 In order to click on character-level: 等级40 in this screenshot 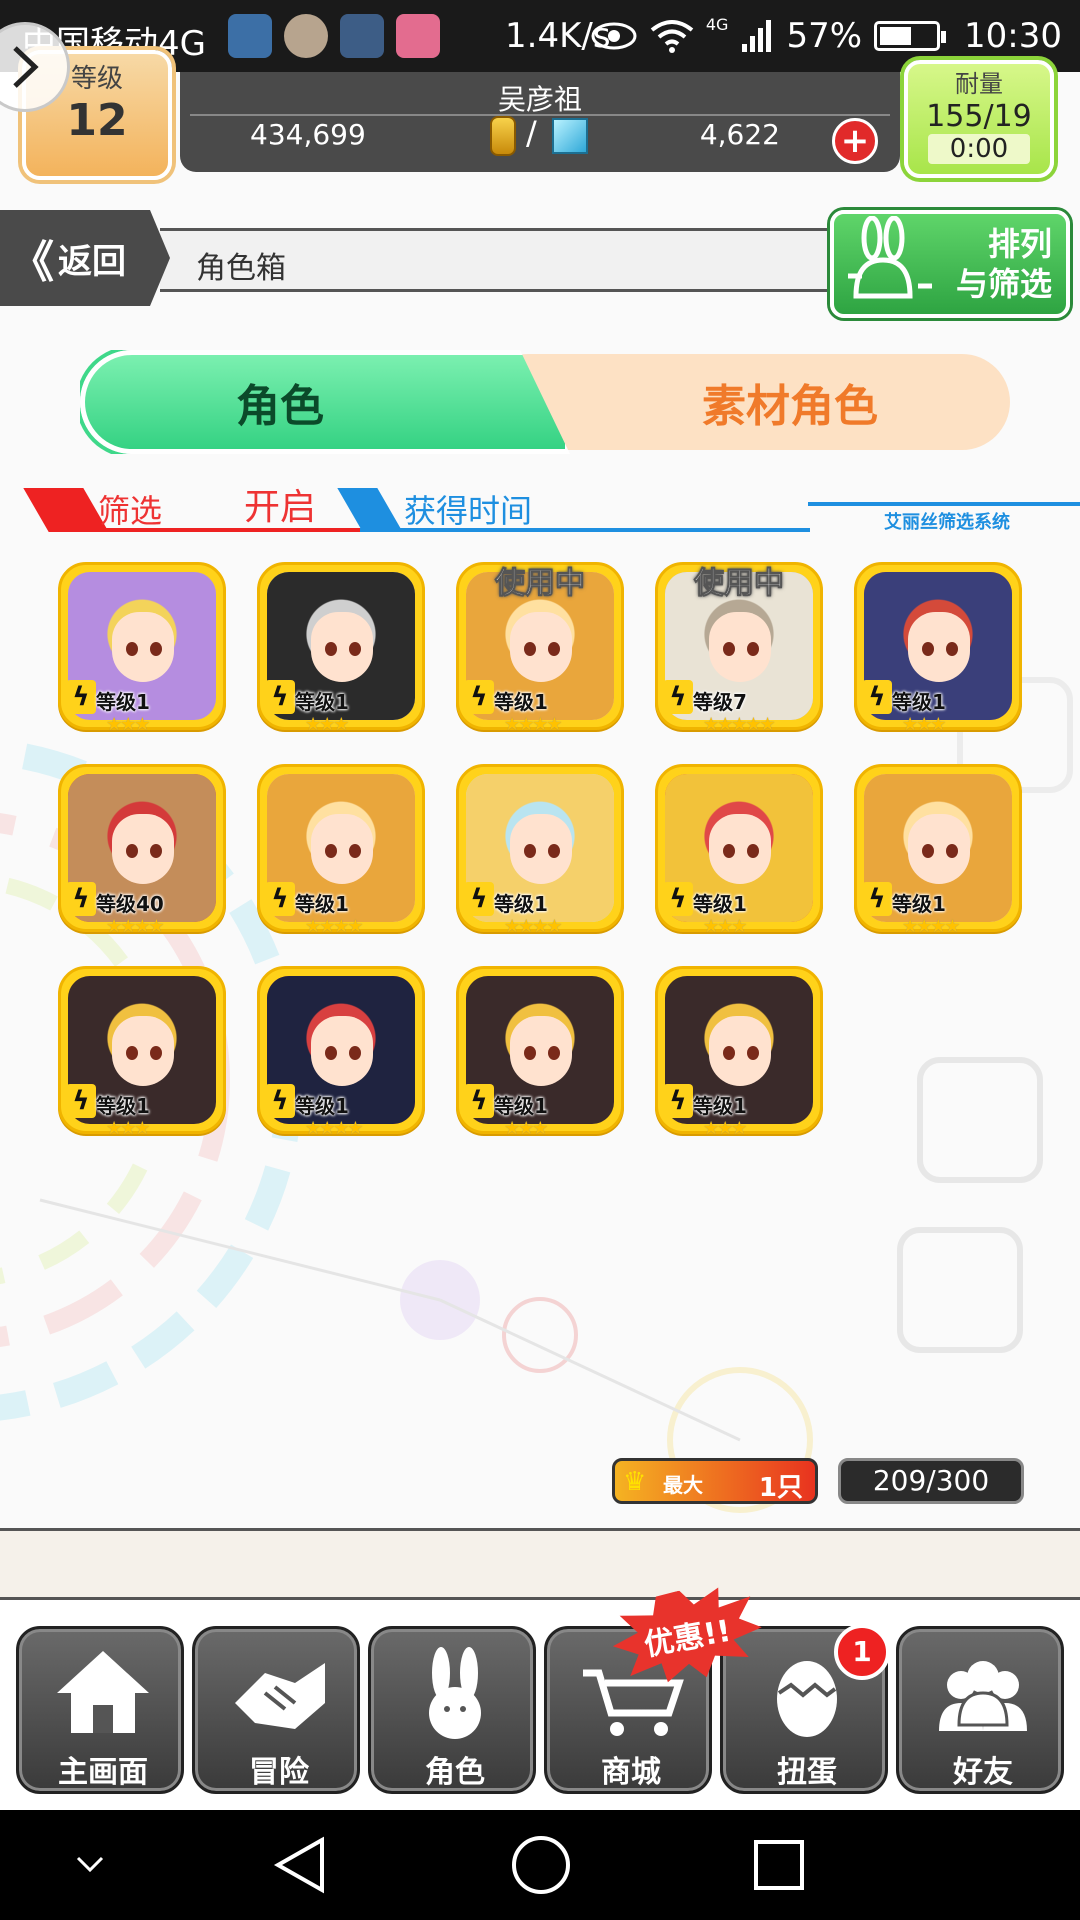, I will do `click(130, 904)`.